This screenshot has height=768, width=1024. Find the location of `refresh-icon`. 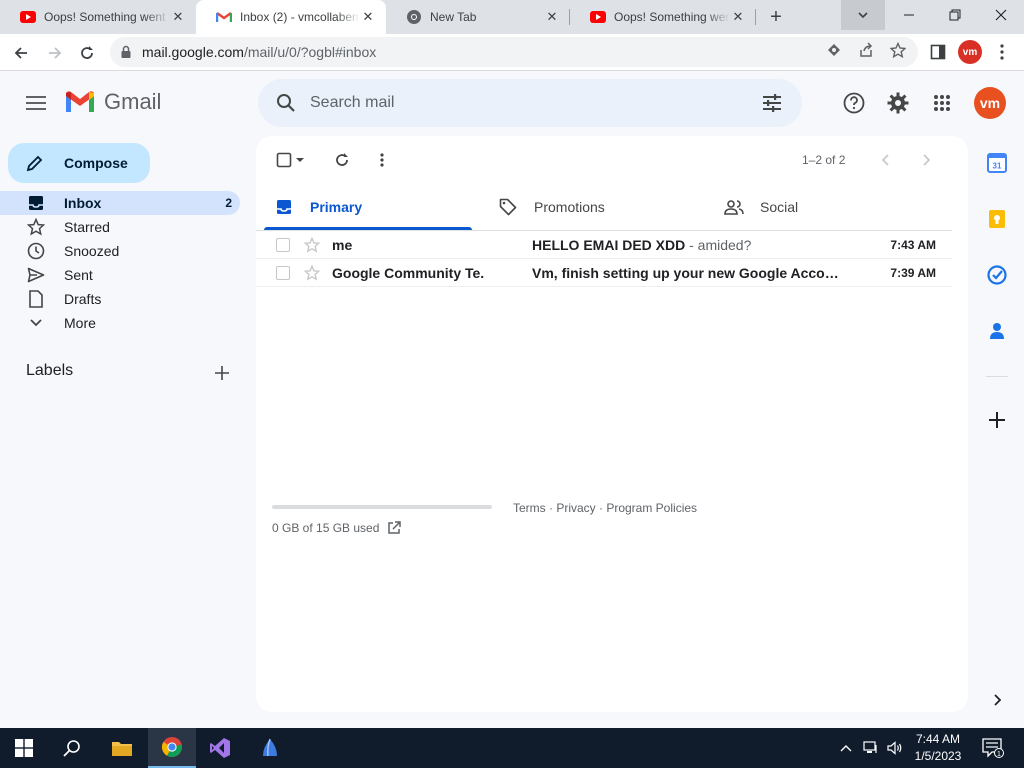

refresh-icon is located at coordinates (342, 160).